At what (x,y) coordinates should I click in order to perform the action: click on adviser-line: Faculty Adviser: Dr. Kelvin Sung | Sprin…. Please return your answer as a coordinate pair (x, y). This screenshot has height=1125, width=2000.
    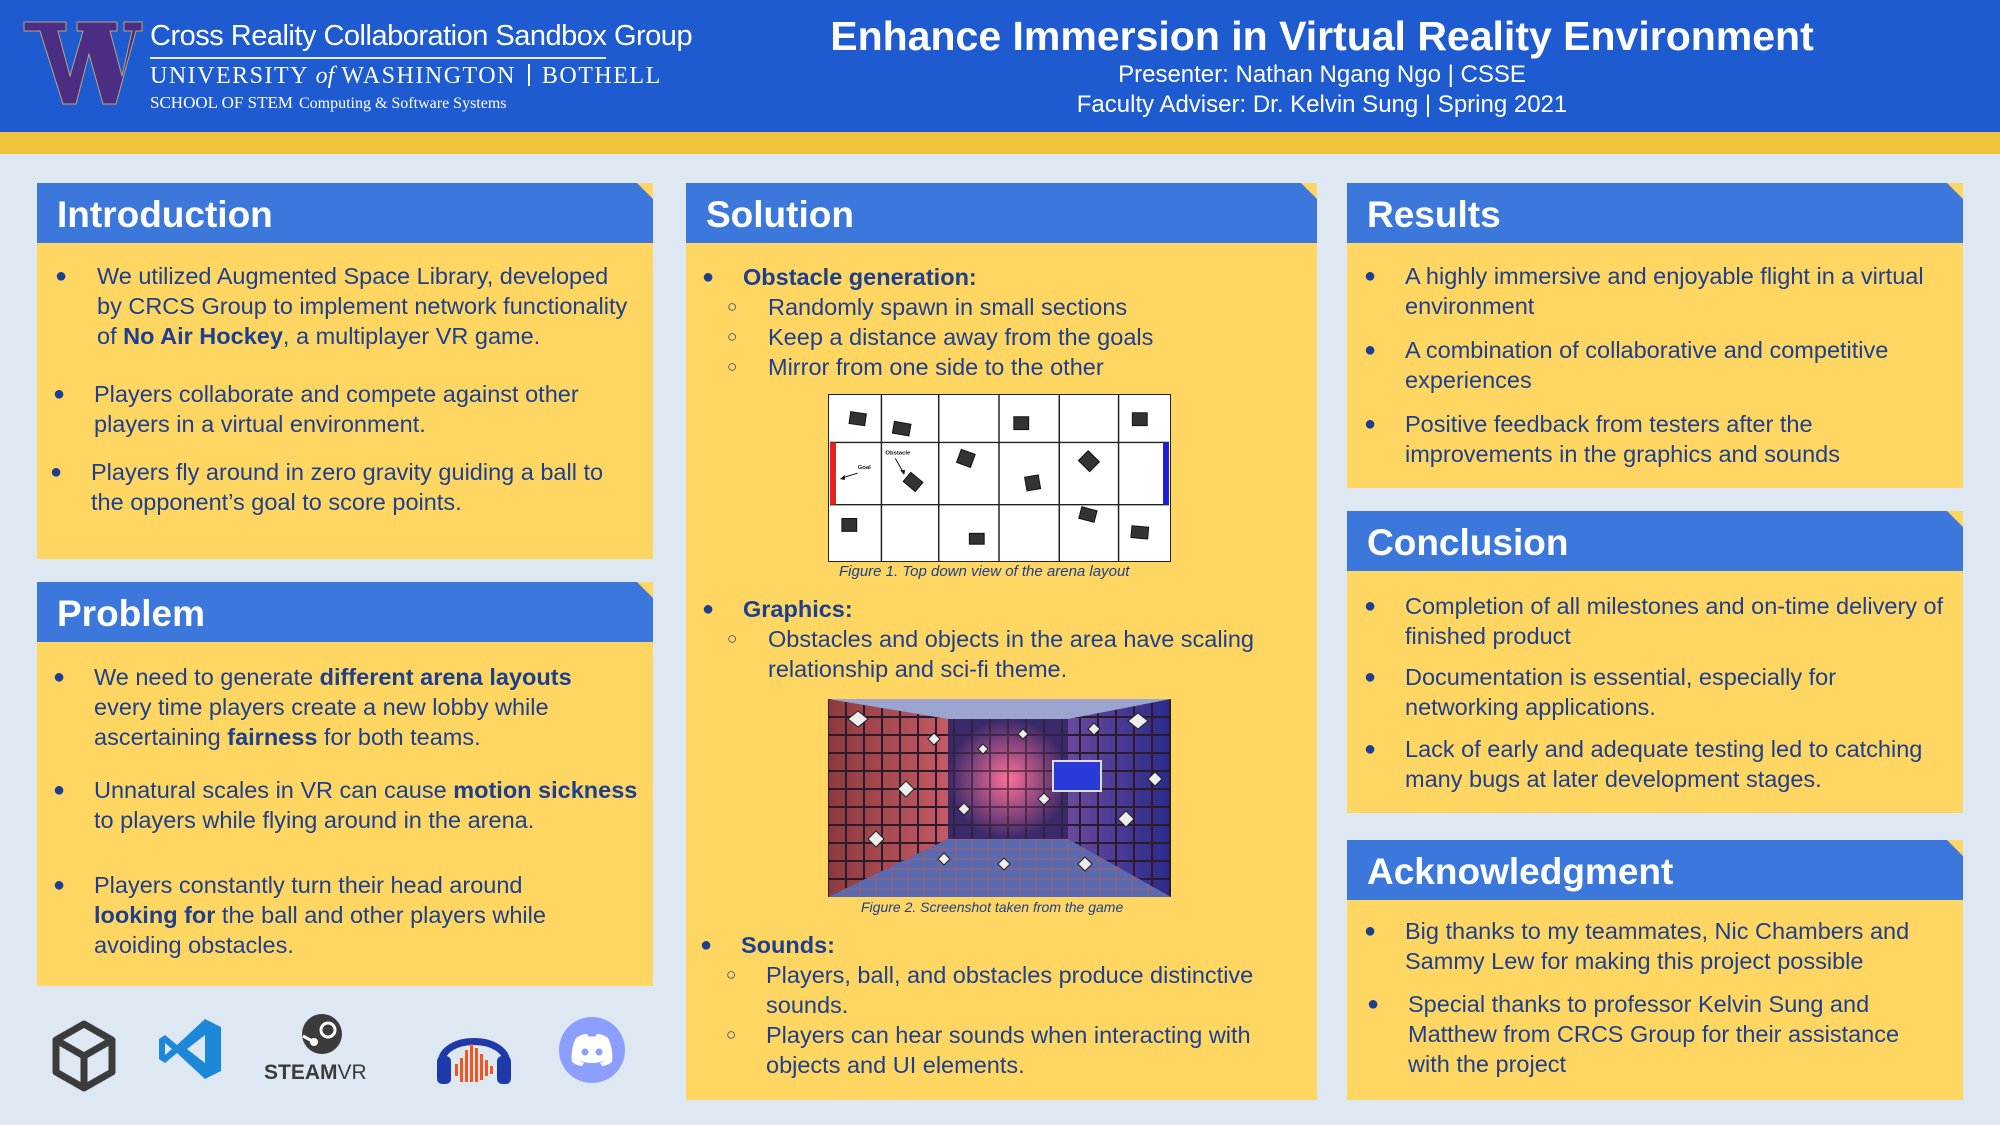
    Looking at the image, I should click on (1322, 104).